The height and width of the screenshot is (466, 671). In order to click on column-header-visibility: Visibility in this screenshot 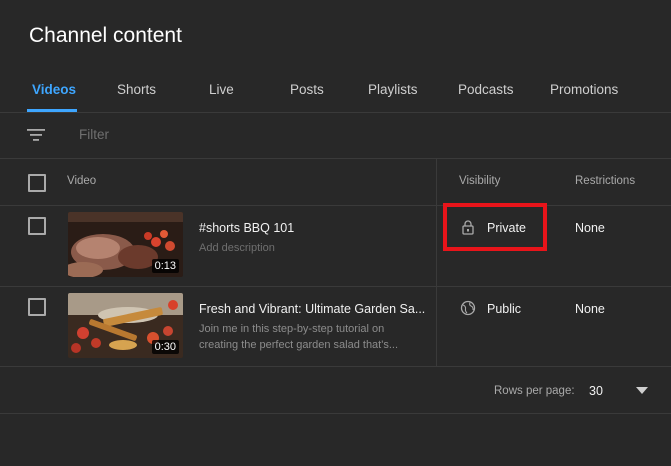, I will do `click(479, 181)`.